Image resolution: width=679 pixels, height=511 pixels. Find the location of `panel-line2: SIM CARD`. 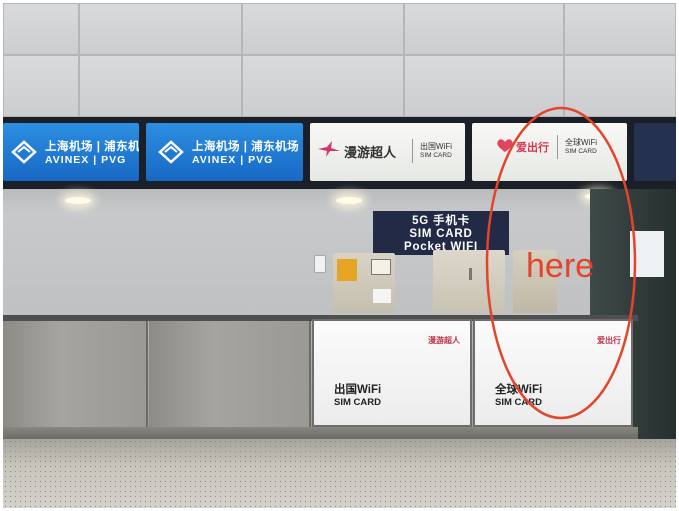

panel-line2: SIM CARD is located at coordinates (357, 402).